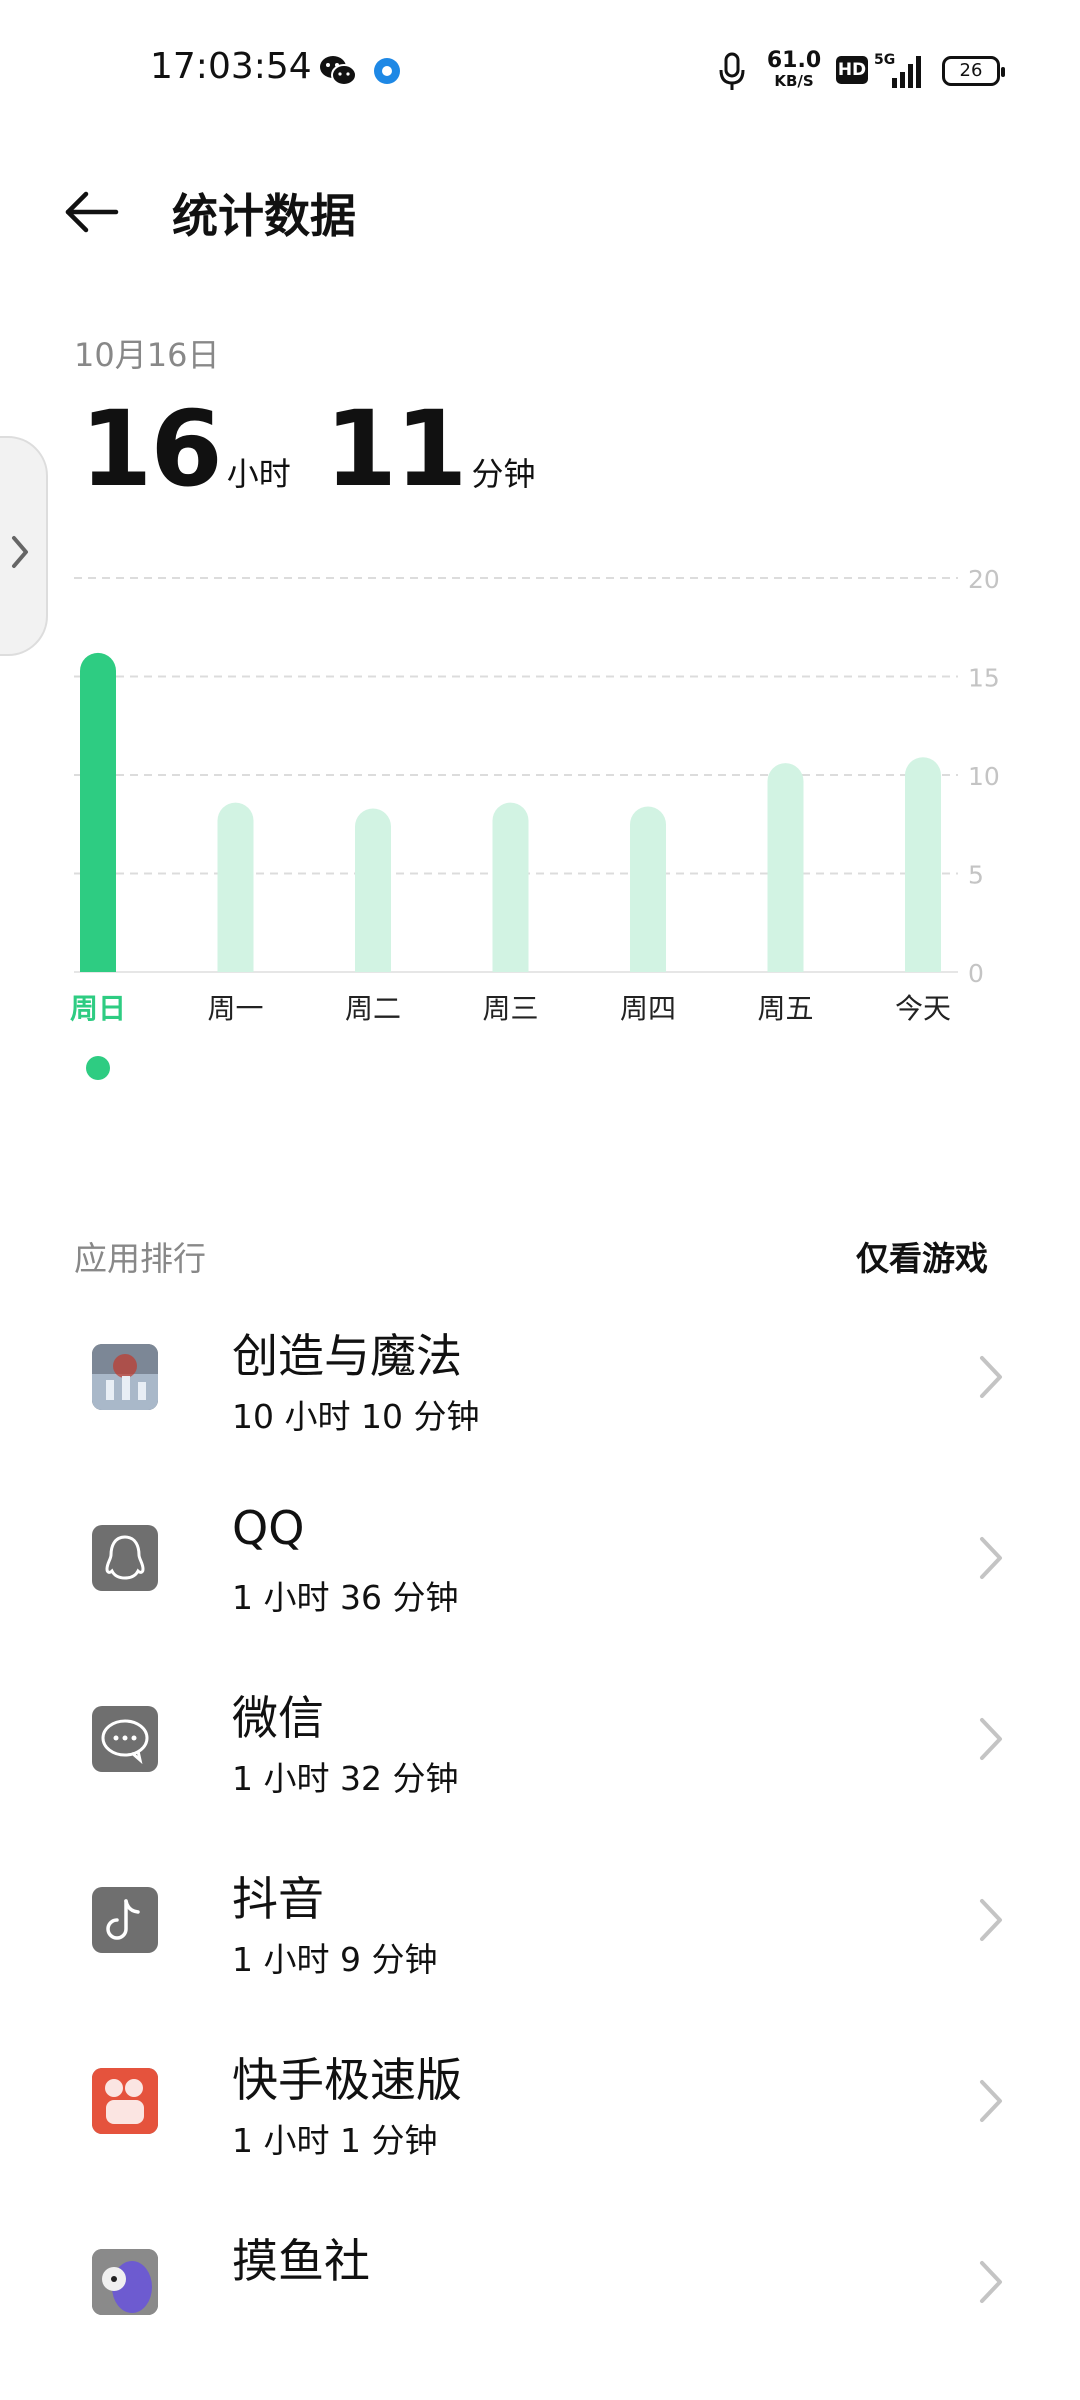 The width and height of the screenshot is (1080, 2400). What do you see at coordinates (264, 216) in the screenshot?
I see `page-title: 统计数据` at bounding box center [264, 216].